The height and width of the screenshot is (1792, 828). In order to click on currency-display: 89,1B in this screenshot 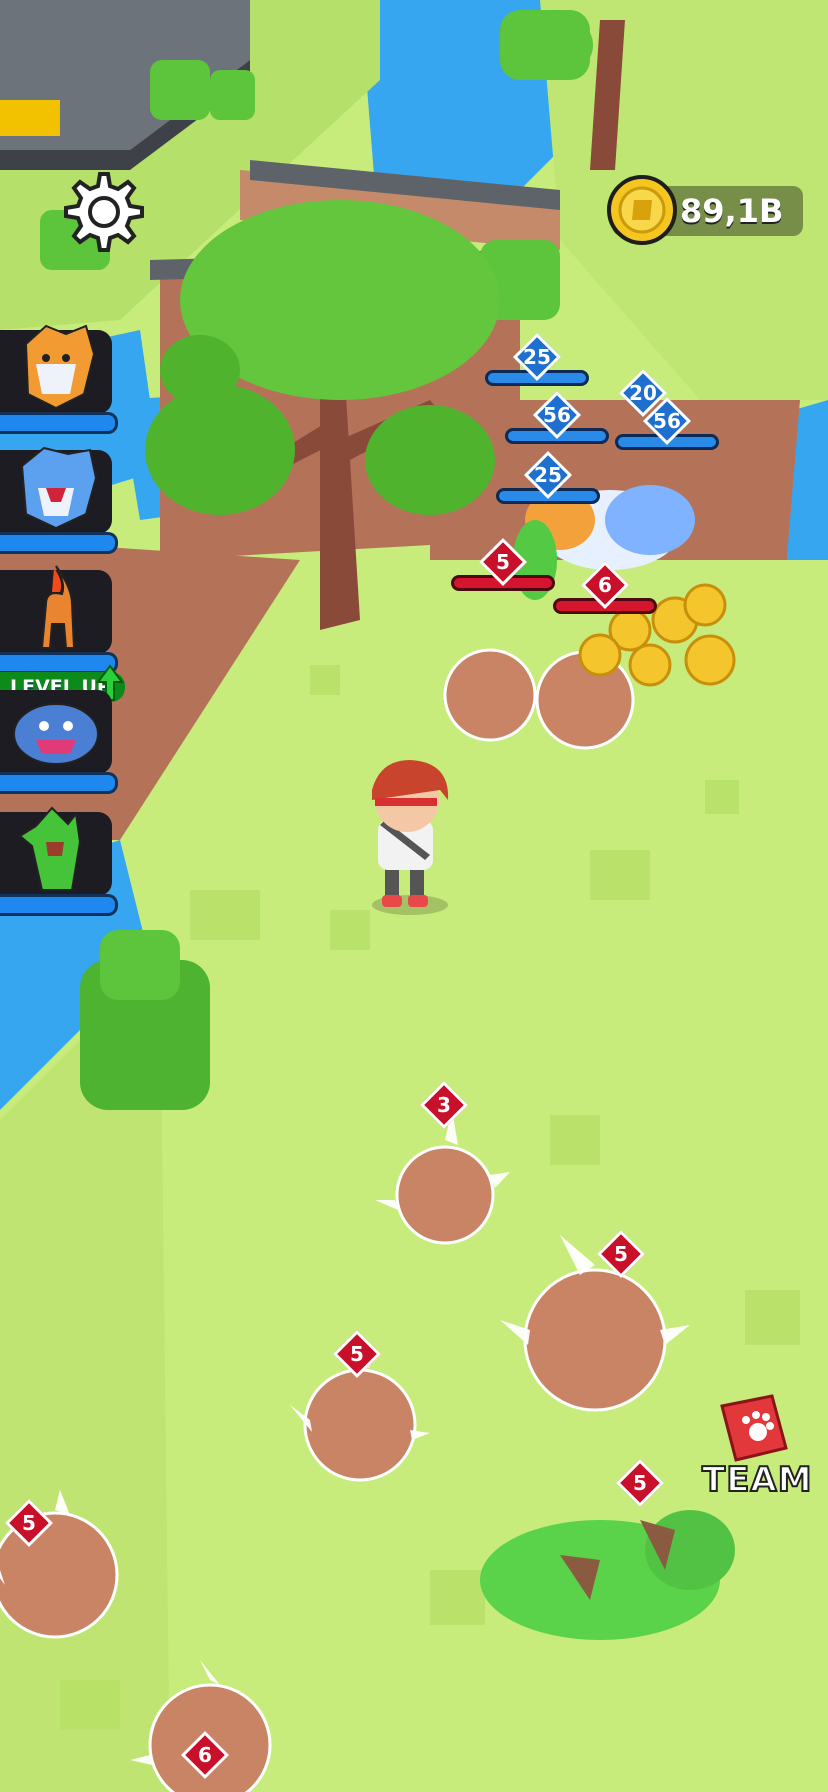, I will do `click(705, 210)`.